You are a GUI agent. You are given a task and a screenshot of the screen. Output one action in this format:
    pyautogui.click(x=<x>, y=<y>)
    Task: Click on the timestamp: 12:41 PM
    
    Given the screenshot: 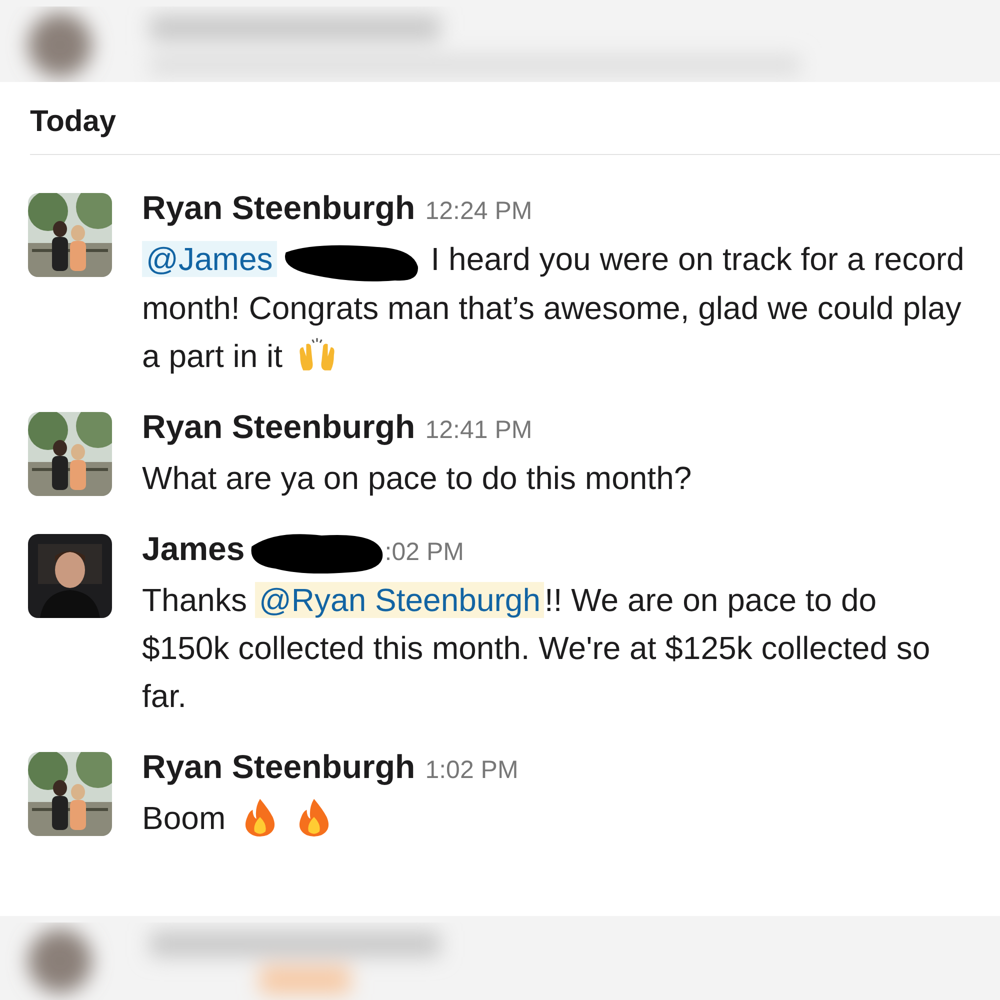 What is the action you would take?
    pyautogui.click(x=478, y=430)
    